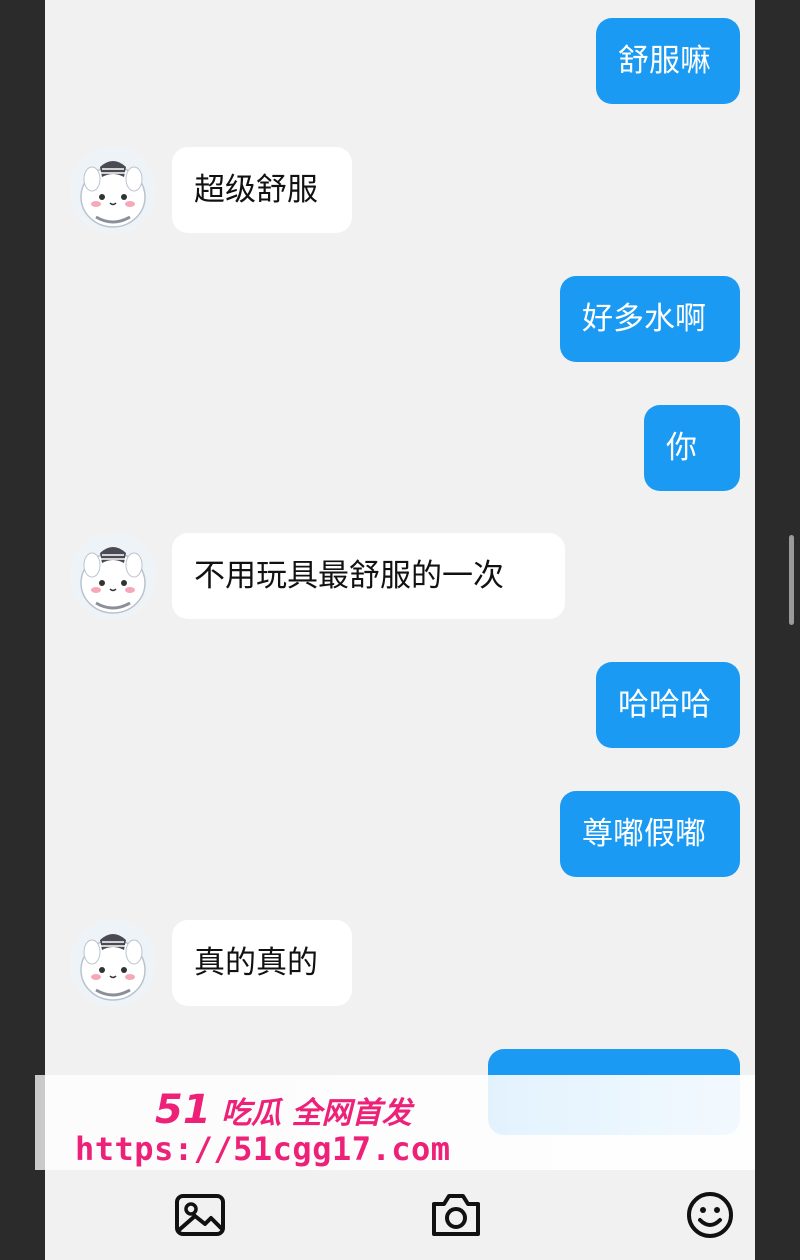  Describe the element at coordinates (263, 1149) in the screenshot. I see `watermark-url: https://51cgg17.com` at that location.